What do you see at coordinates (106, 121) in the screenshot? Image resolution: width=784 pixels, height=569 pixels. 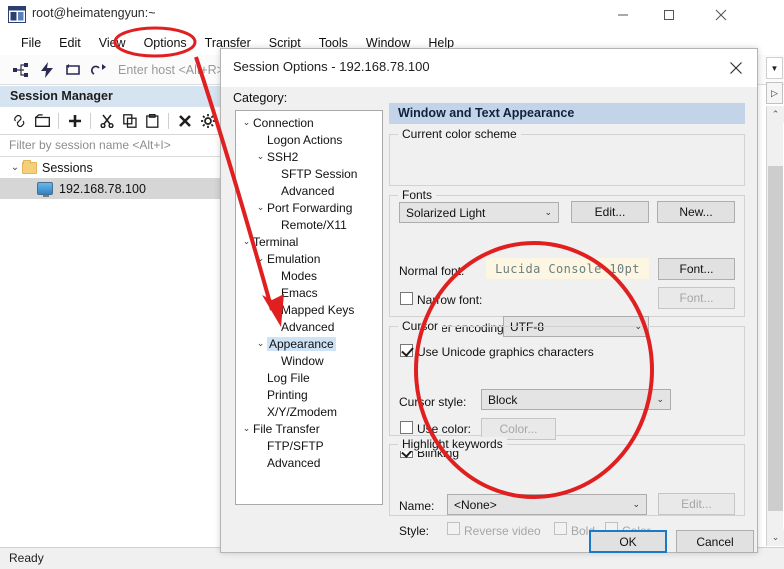 I see `cut-icon` at bounding box center [106, 121].